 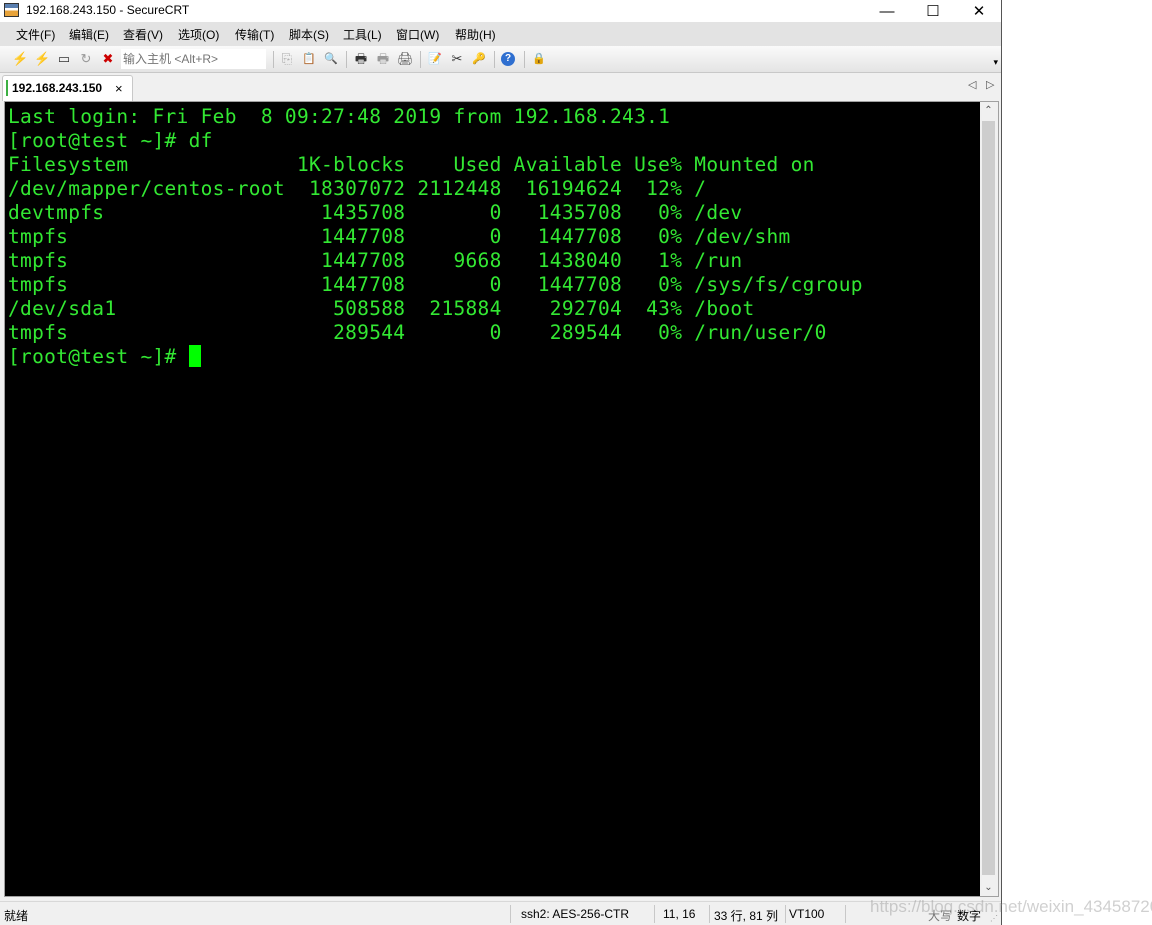 What do you see at coordinates (361, 59) in the screenshot?
I see `print-screen-icon: 🖶` at bounding box center [361, 59].